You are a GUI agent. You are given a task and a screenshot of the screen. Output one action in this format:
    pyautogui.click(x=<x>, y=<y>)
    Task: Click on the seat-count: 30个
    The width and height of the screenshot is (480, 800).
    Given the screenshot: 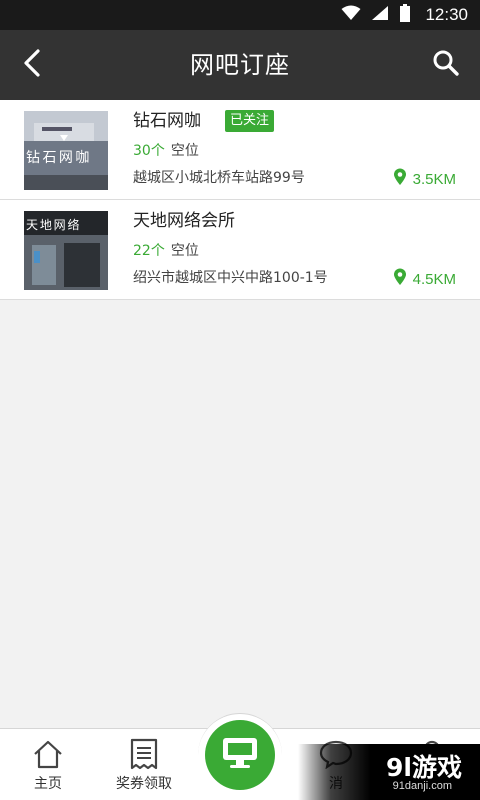 What is the action you would take?
    pyautogui.click(x=149, y=151)
    